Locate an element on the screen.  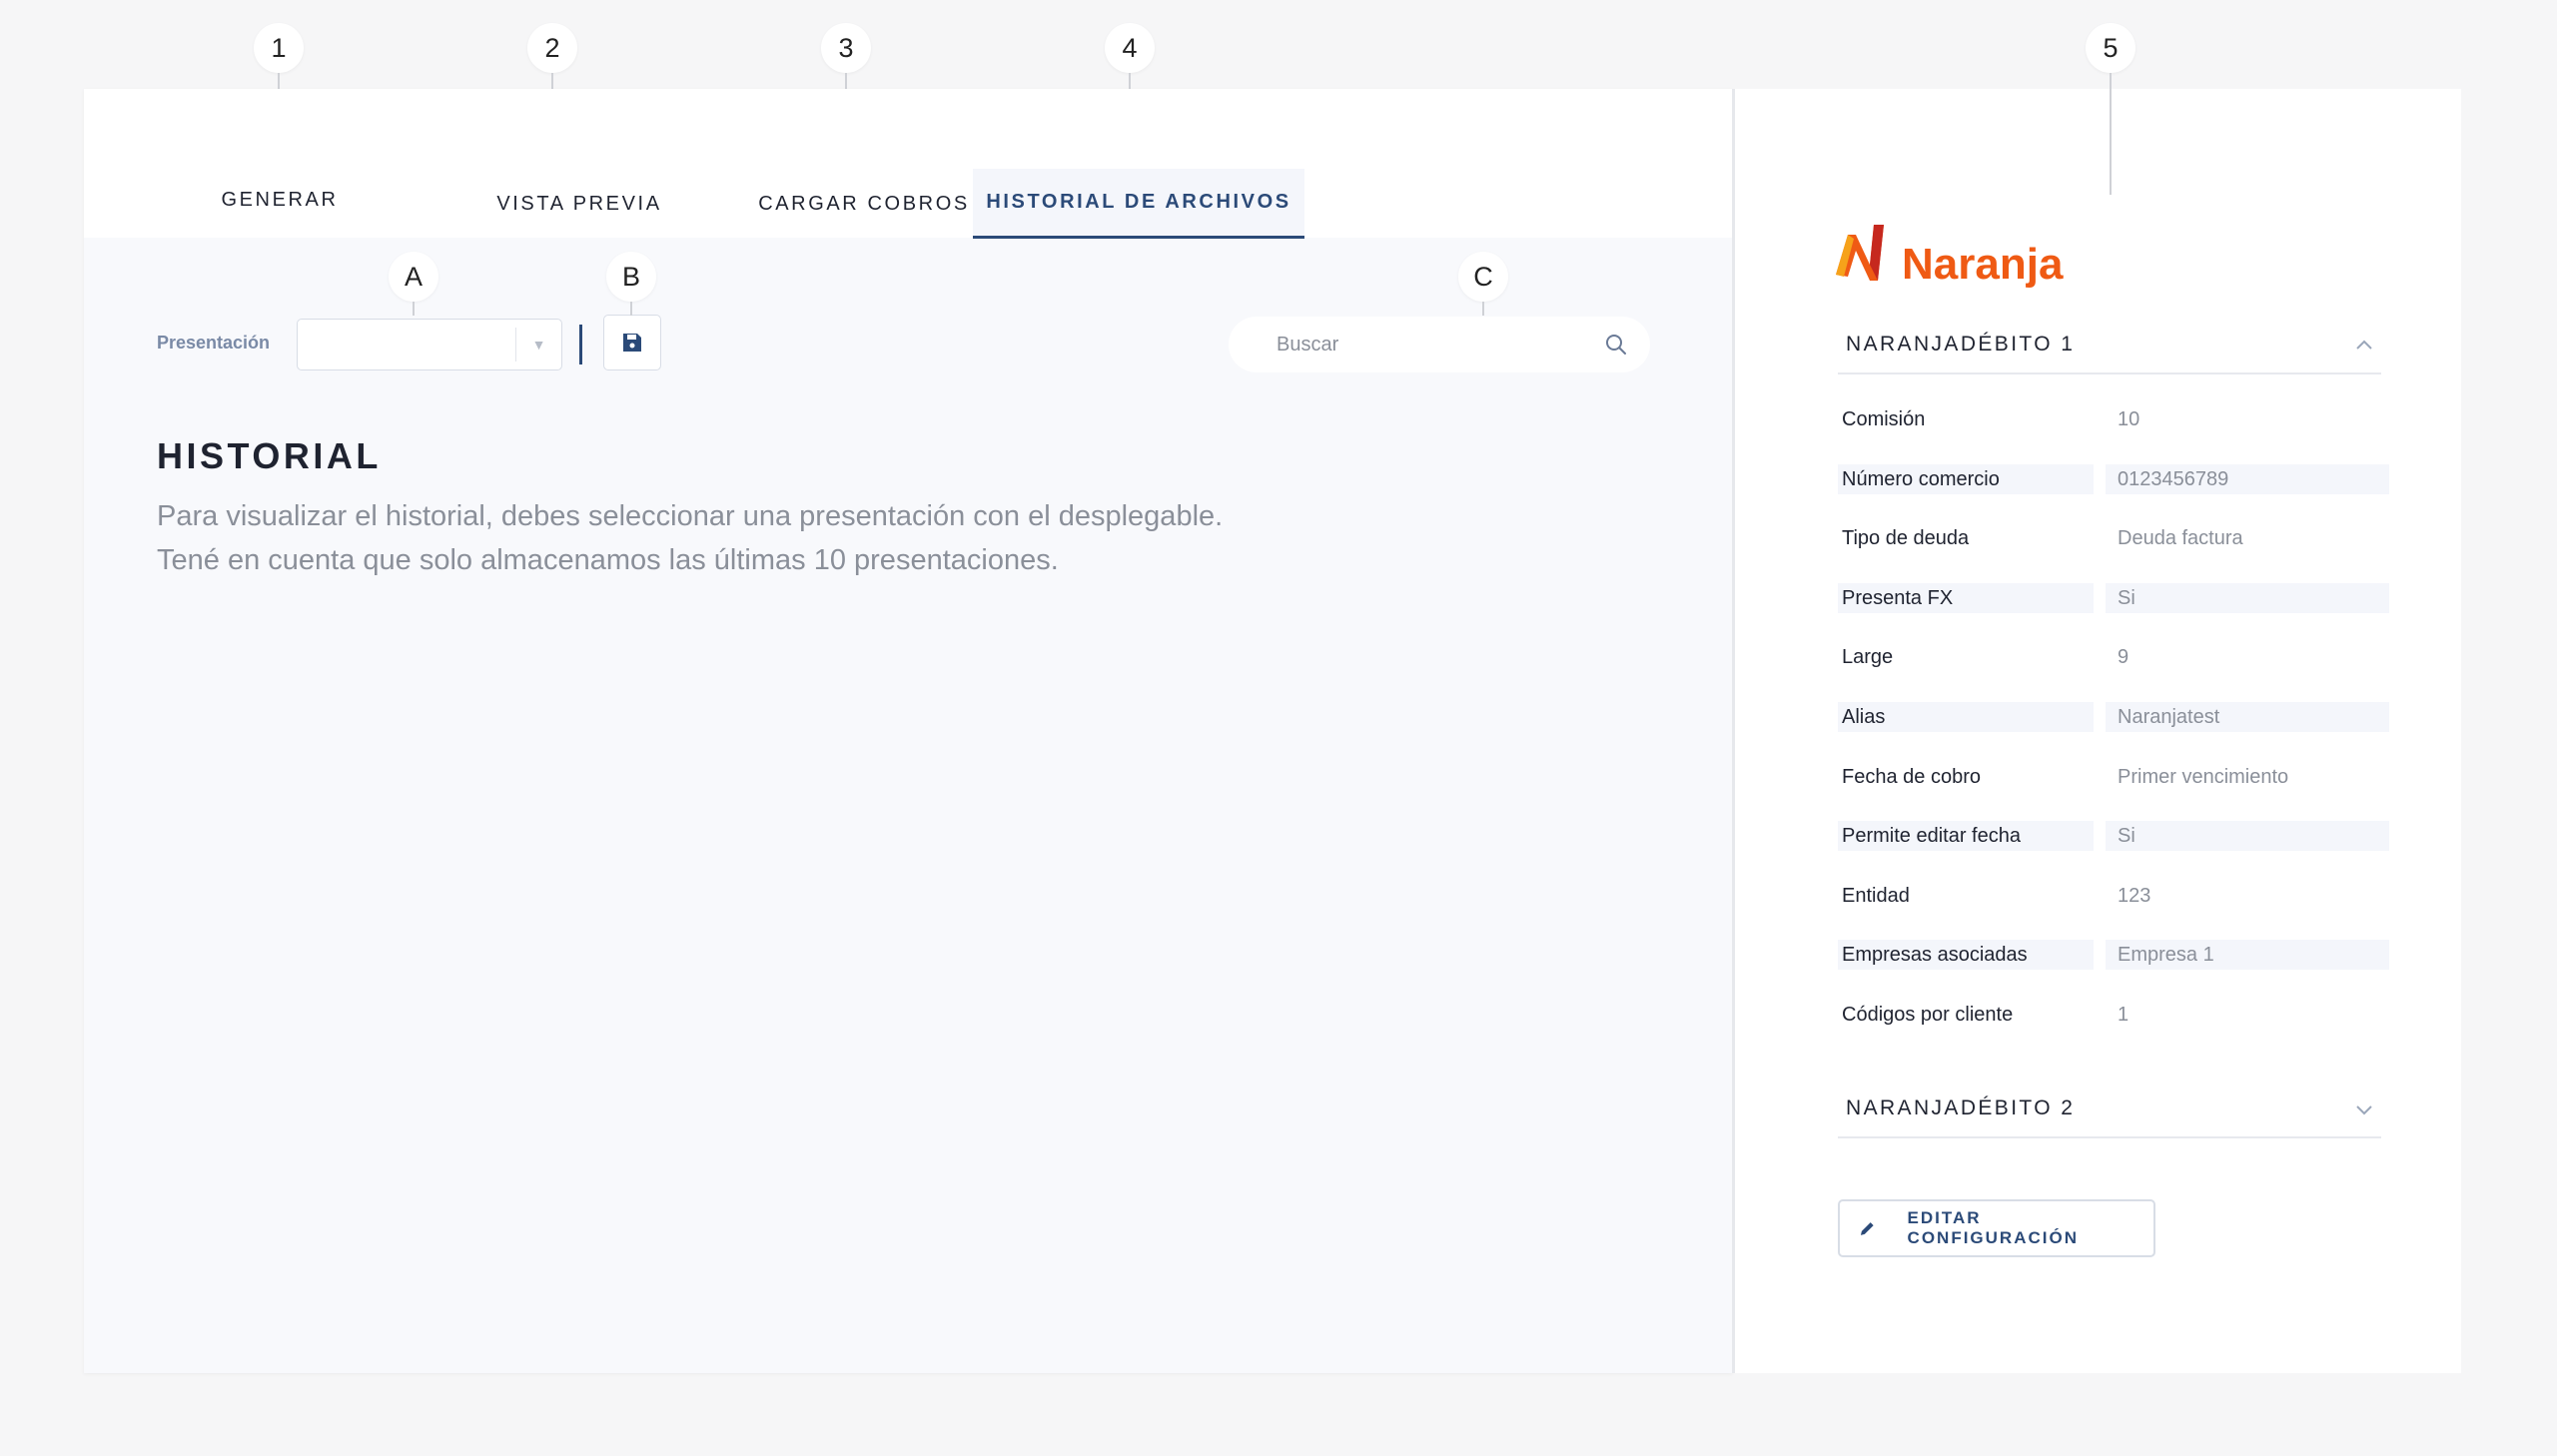
pencil-icon is located at coordinates (1867, 1228).